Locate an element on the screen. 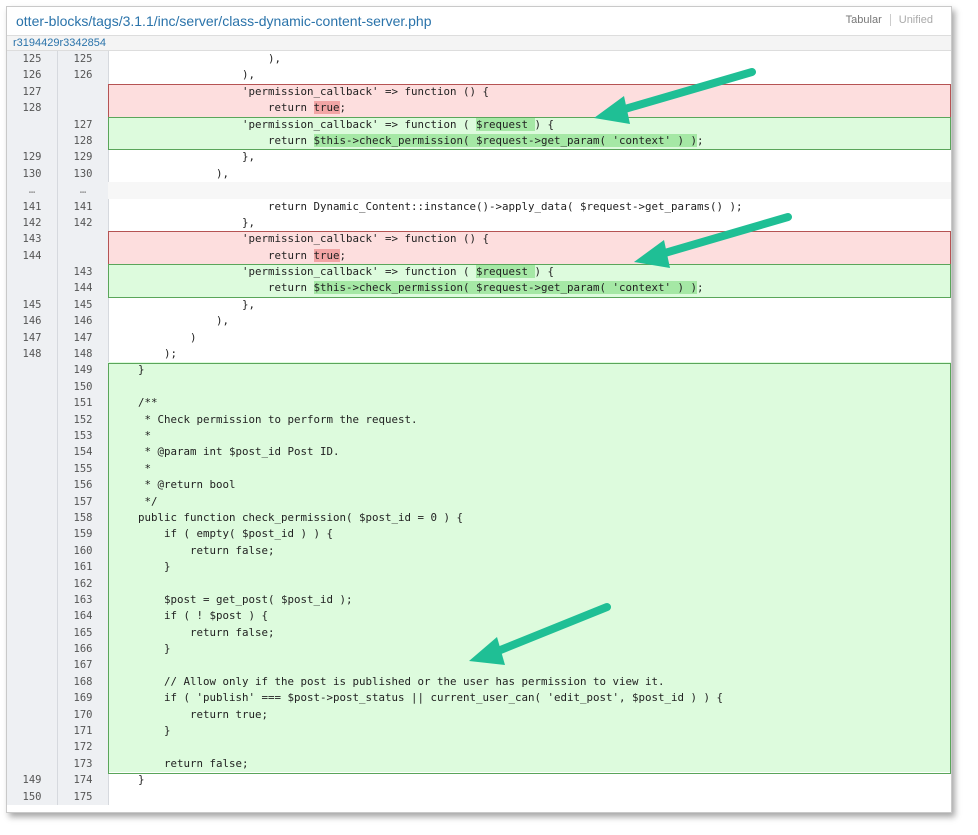  revision-link: r3194429r3342854 is located at coordinates (59, 43).